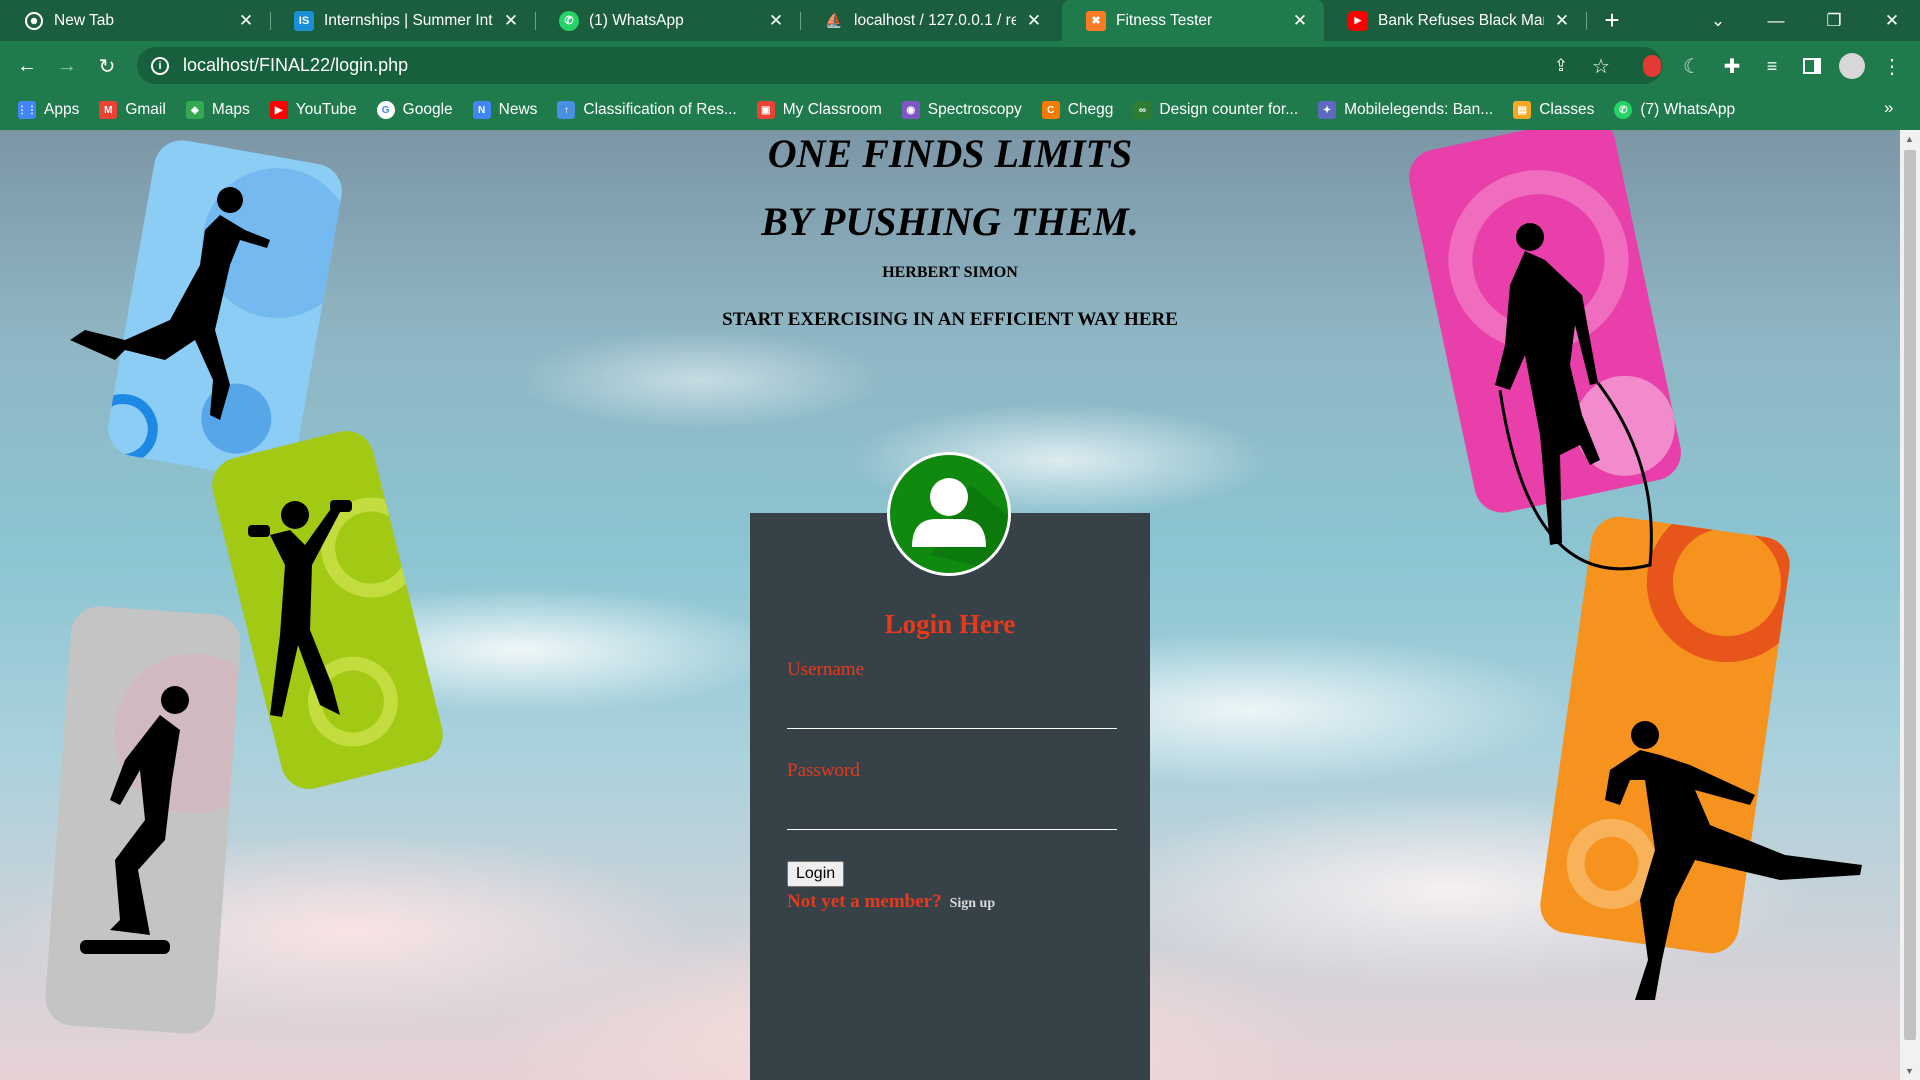 The image size is (1920, 1080). I want to click on upload-icon: ↑, so click(566, 110).